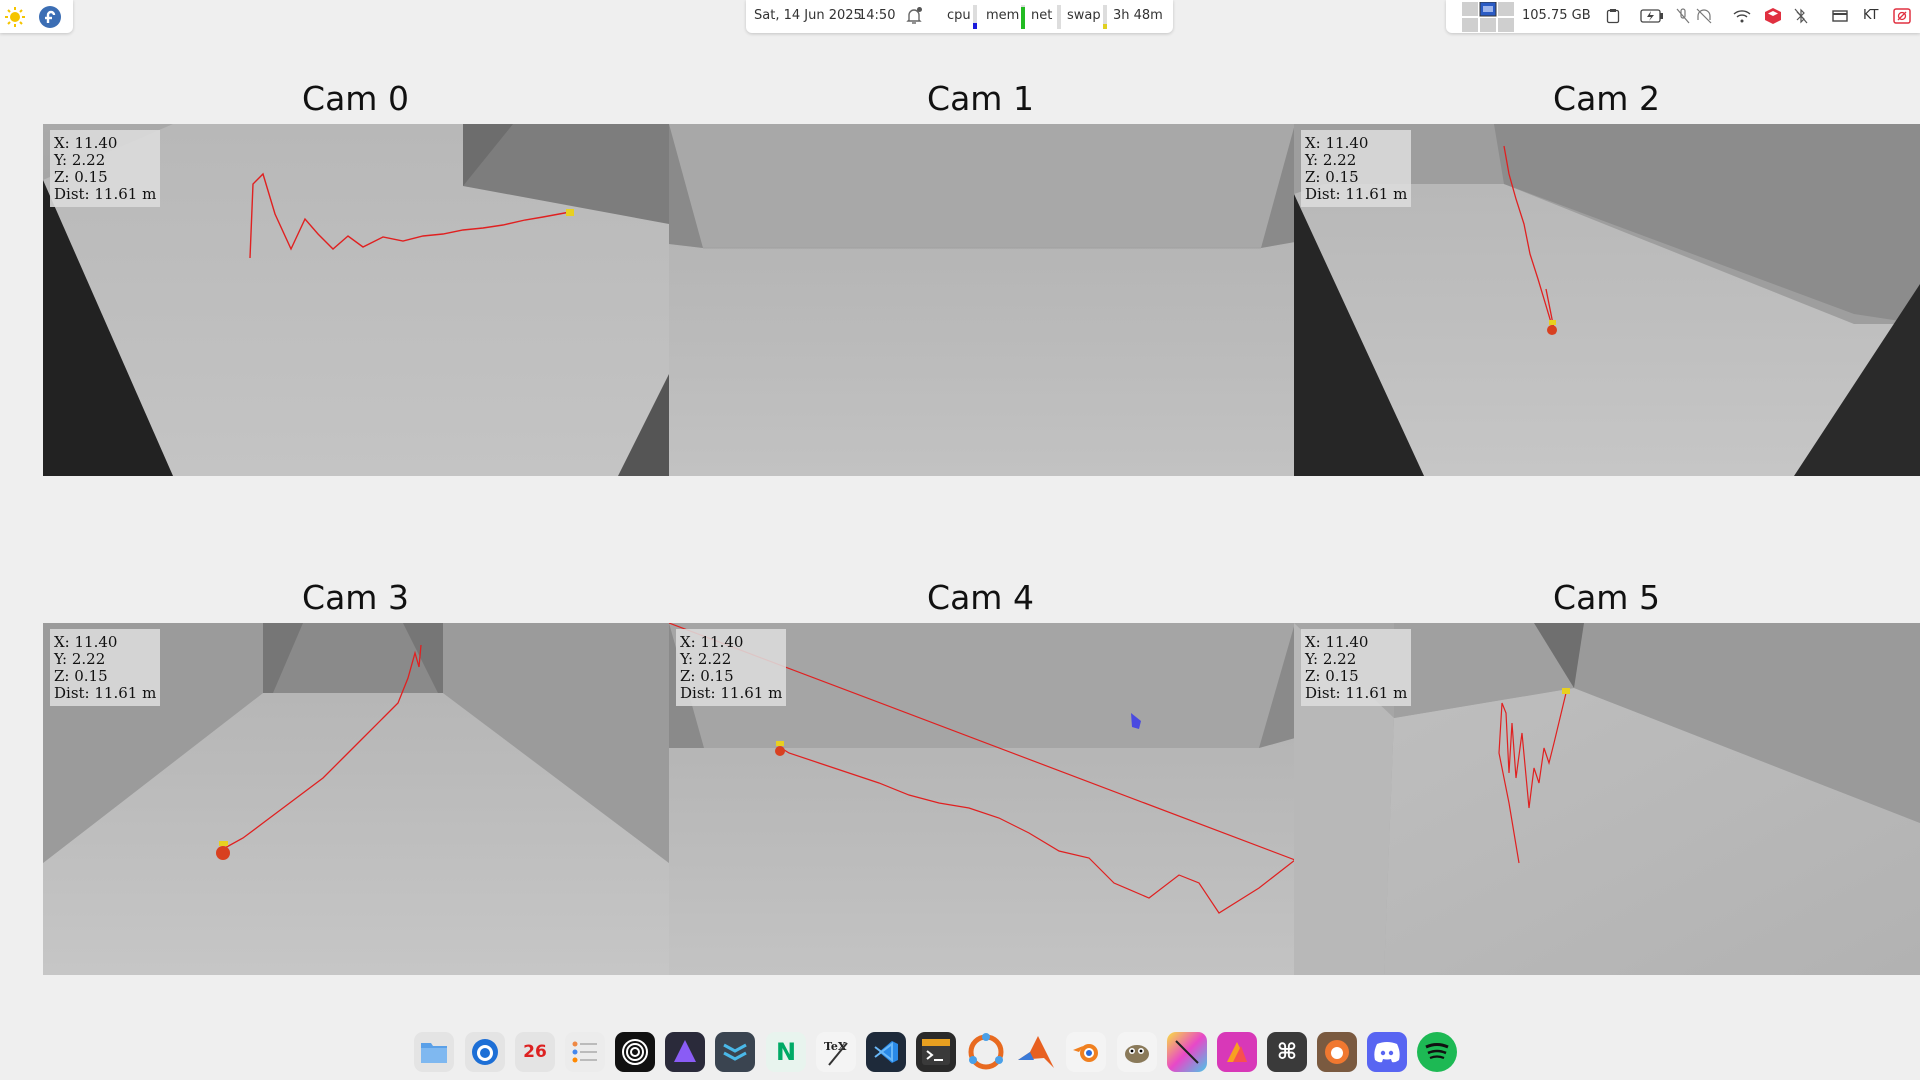 The height and width of the screenshot is (1080, 1920). What do you see at coordinates (1773, 18) in the screenshot?
I see `package-icon` at bounding box center [1773, 18].